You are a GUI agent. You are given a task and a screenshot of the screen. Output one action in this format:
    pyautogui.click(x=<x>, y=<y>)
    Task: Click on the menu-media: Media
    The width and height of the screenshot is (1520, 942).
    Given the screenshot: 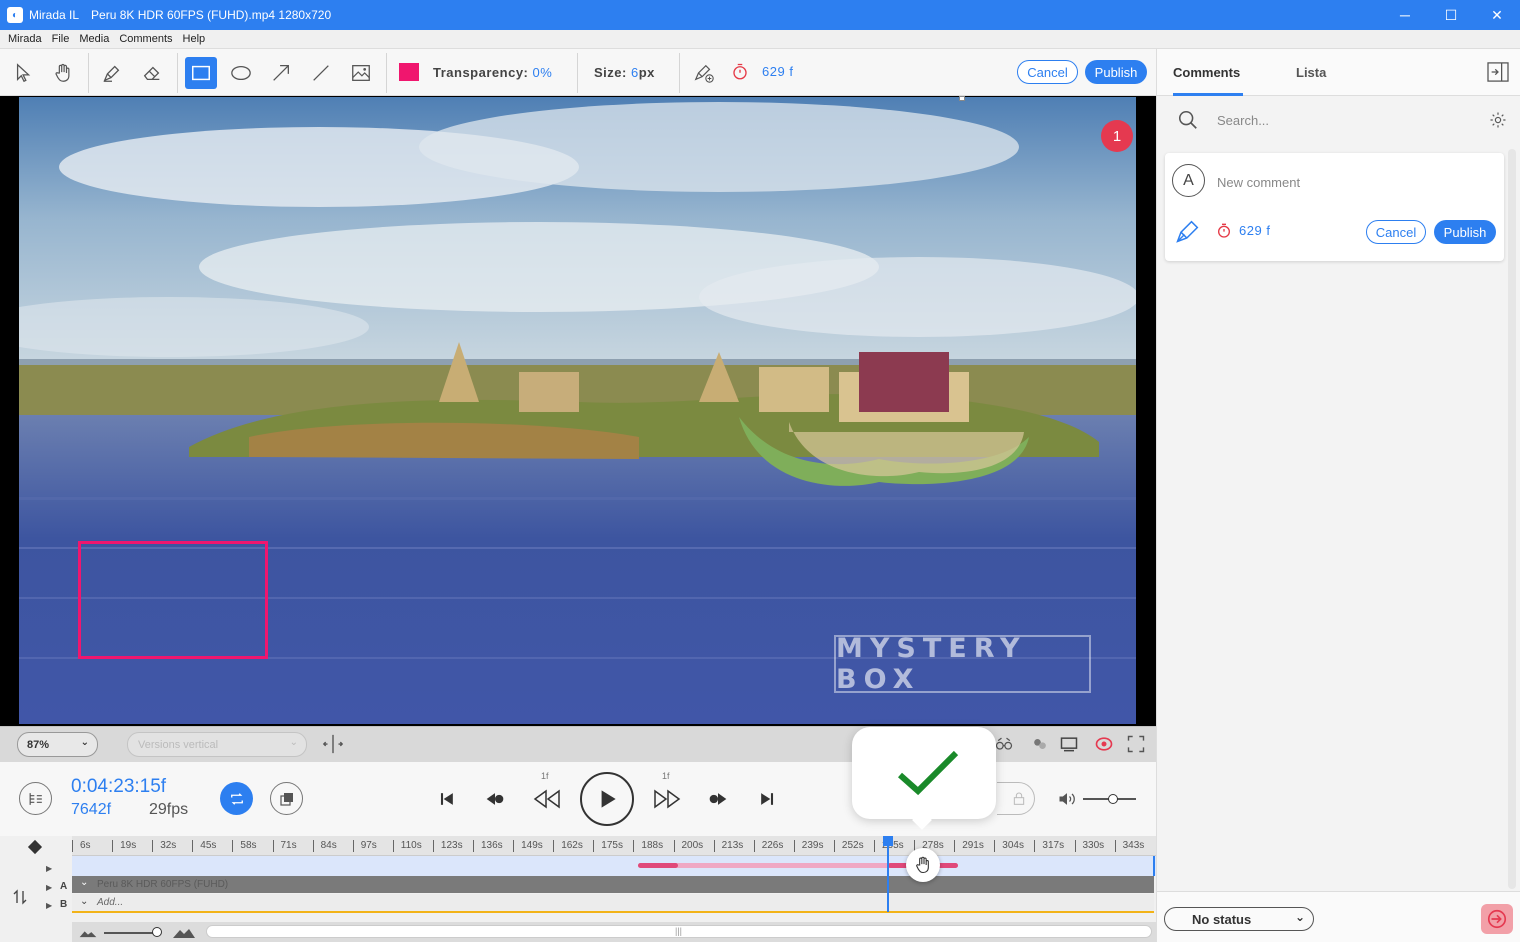 What is the action you would take?
    pyautogui.click(x=94, y=39)
    